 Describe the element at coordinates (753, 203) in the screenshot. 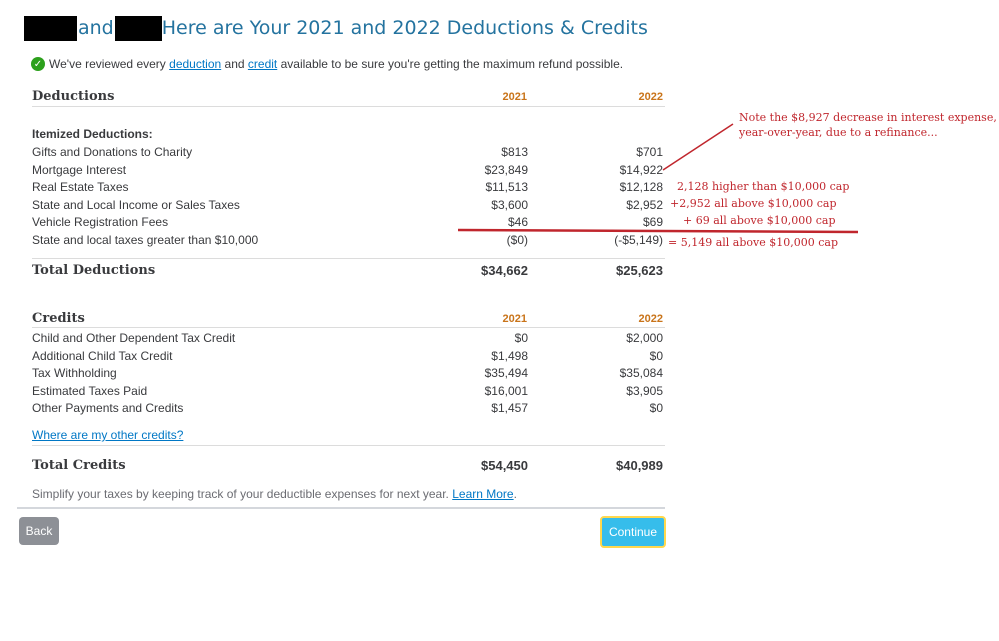

I see `annotation-state-local: +2,952 all above $10,000 cap` at that location.